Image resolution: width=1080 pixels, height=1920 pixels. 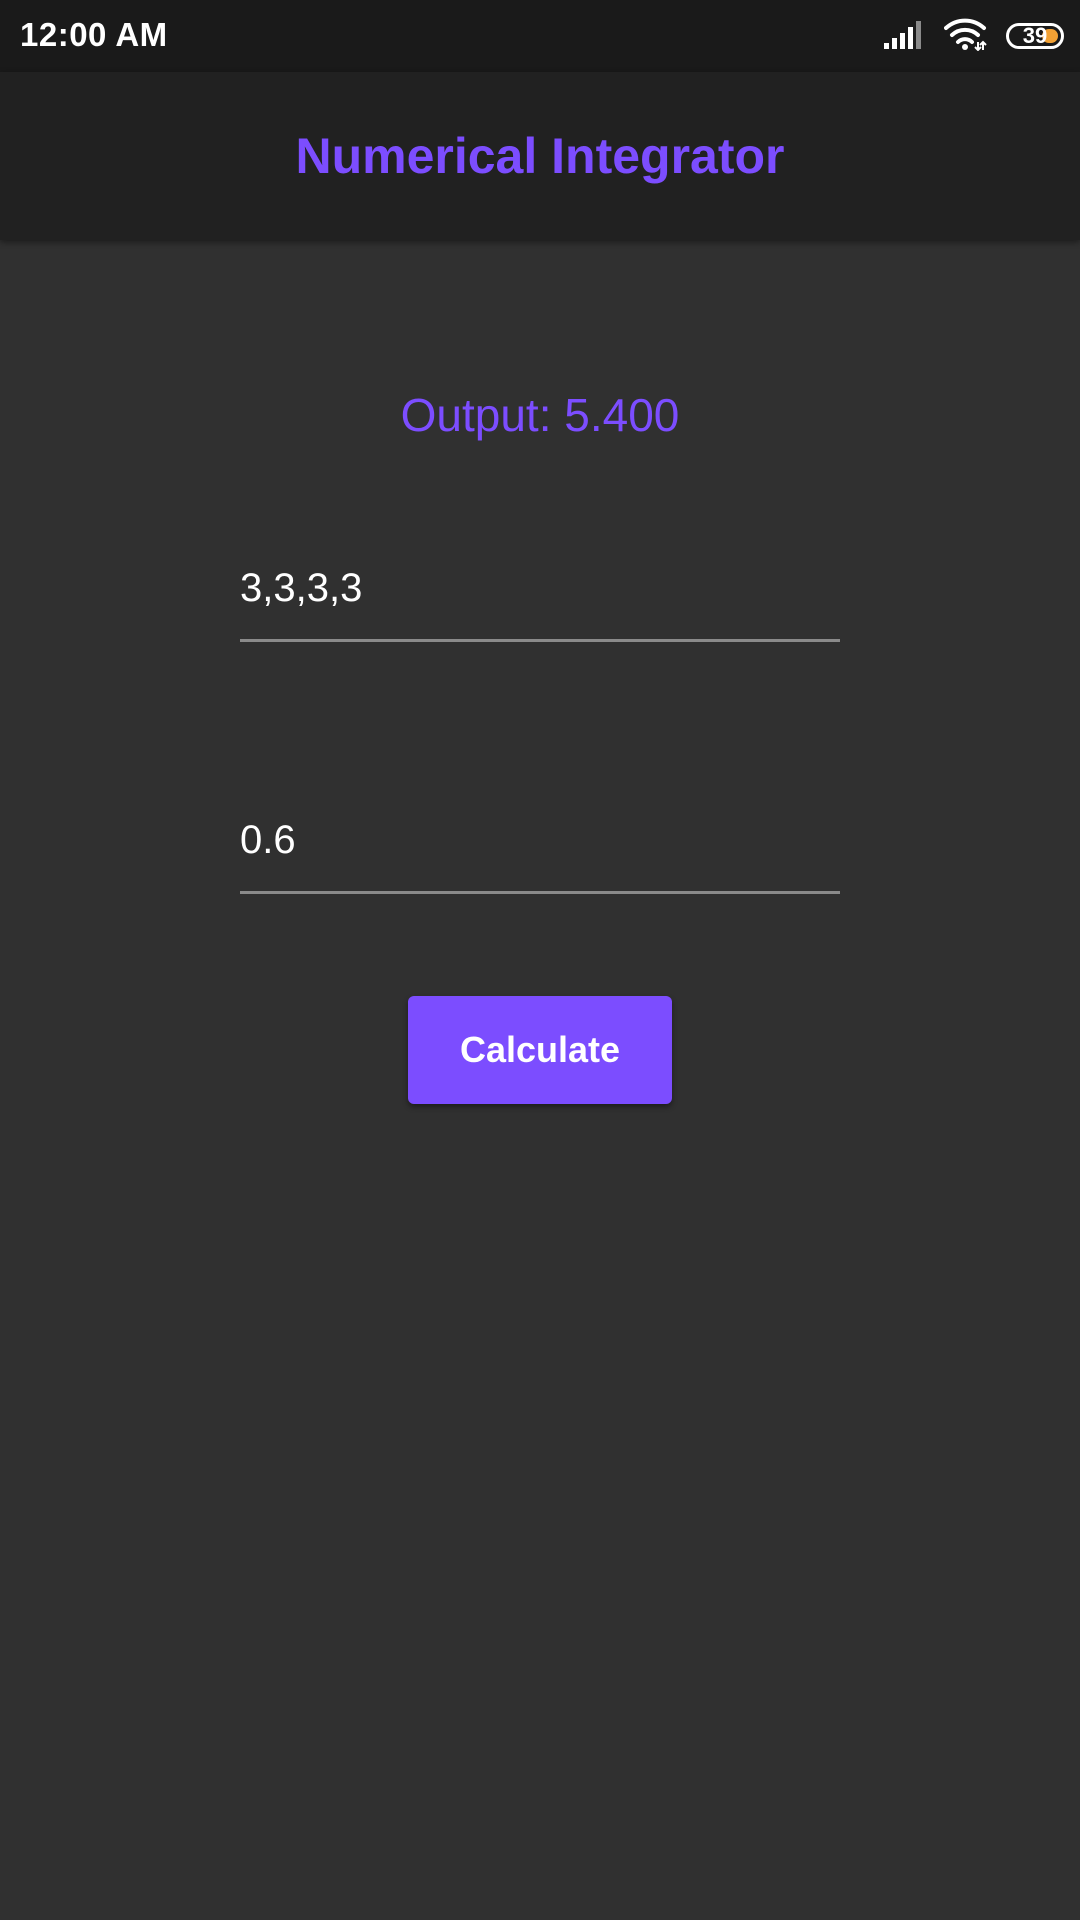 I want to click on battery-level: 39, so click(x=1035, y=35).